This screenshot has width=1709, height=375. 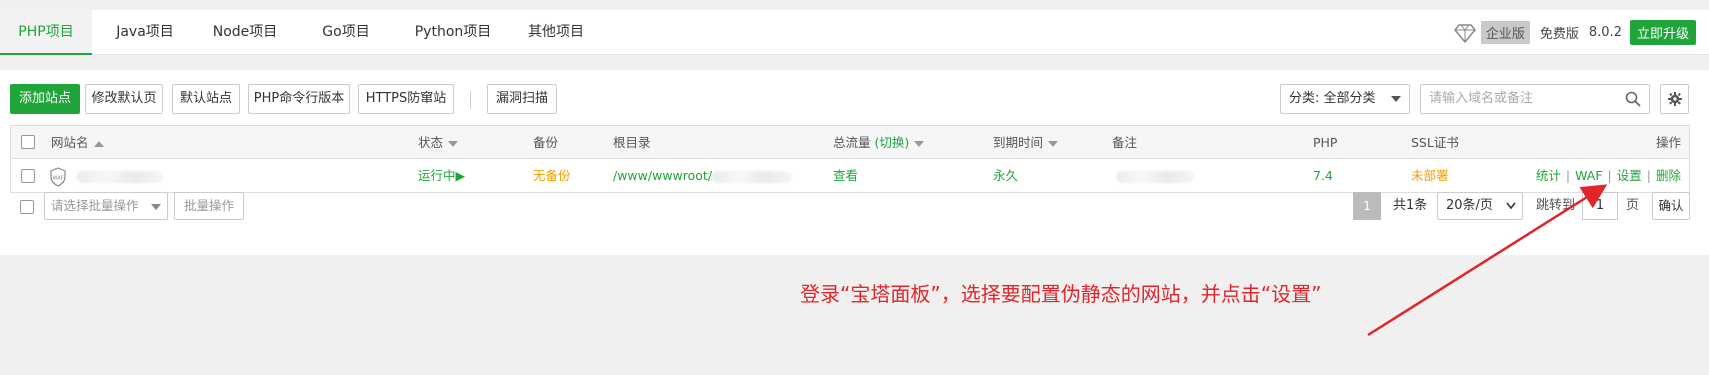 What do you see at coordinates (1367, 206) in the screenshot?
I see `current-page-button: 1` at bounding box center [1367, 206].